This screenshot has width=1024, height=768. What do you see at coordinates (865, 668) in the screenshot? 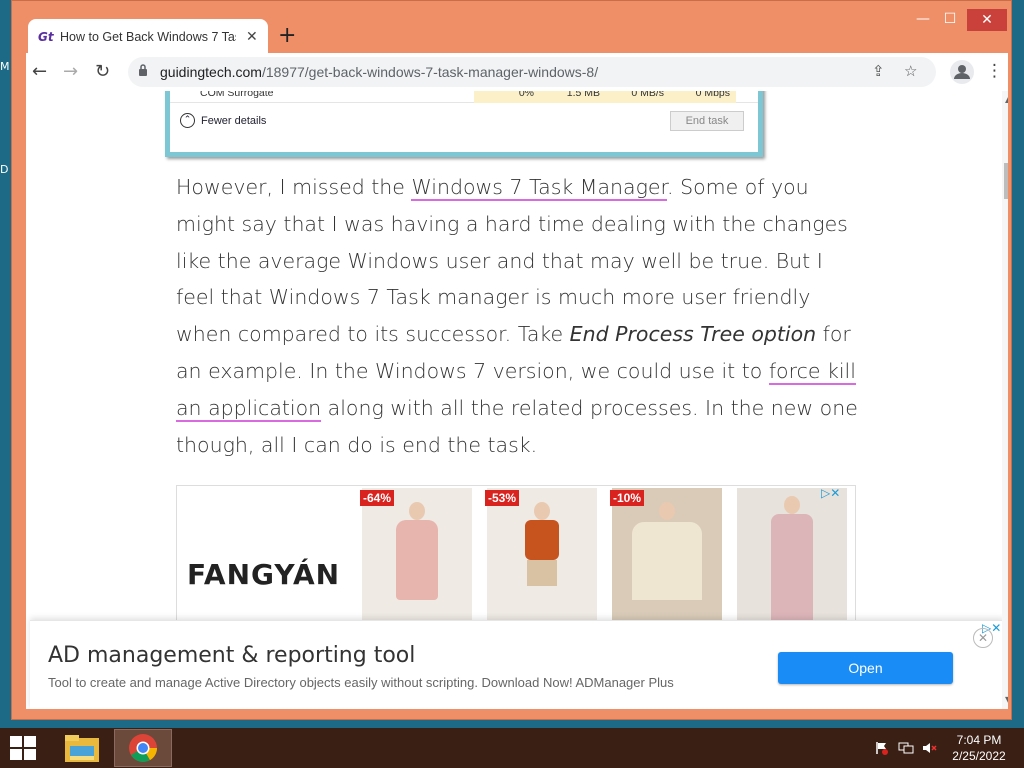
I see `open-button: Open` at bounding box center [865, 668].